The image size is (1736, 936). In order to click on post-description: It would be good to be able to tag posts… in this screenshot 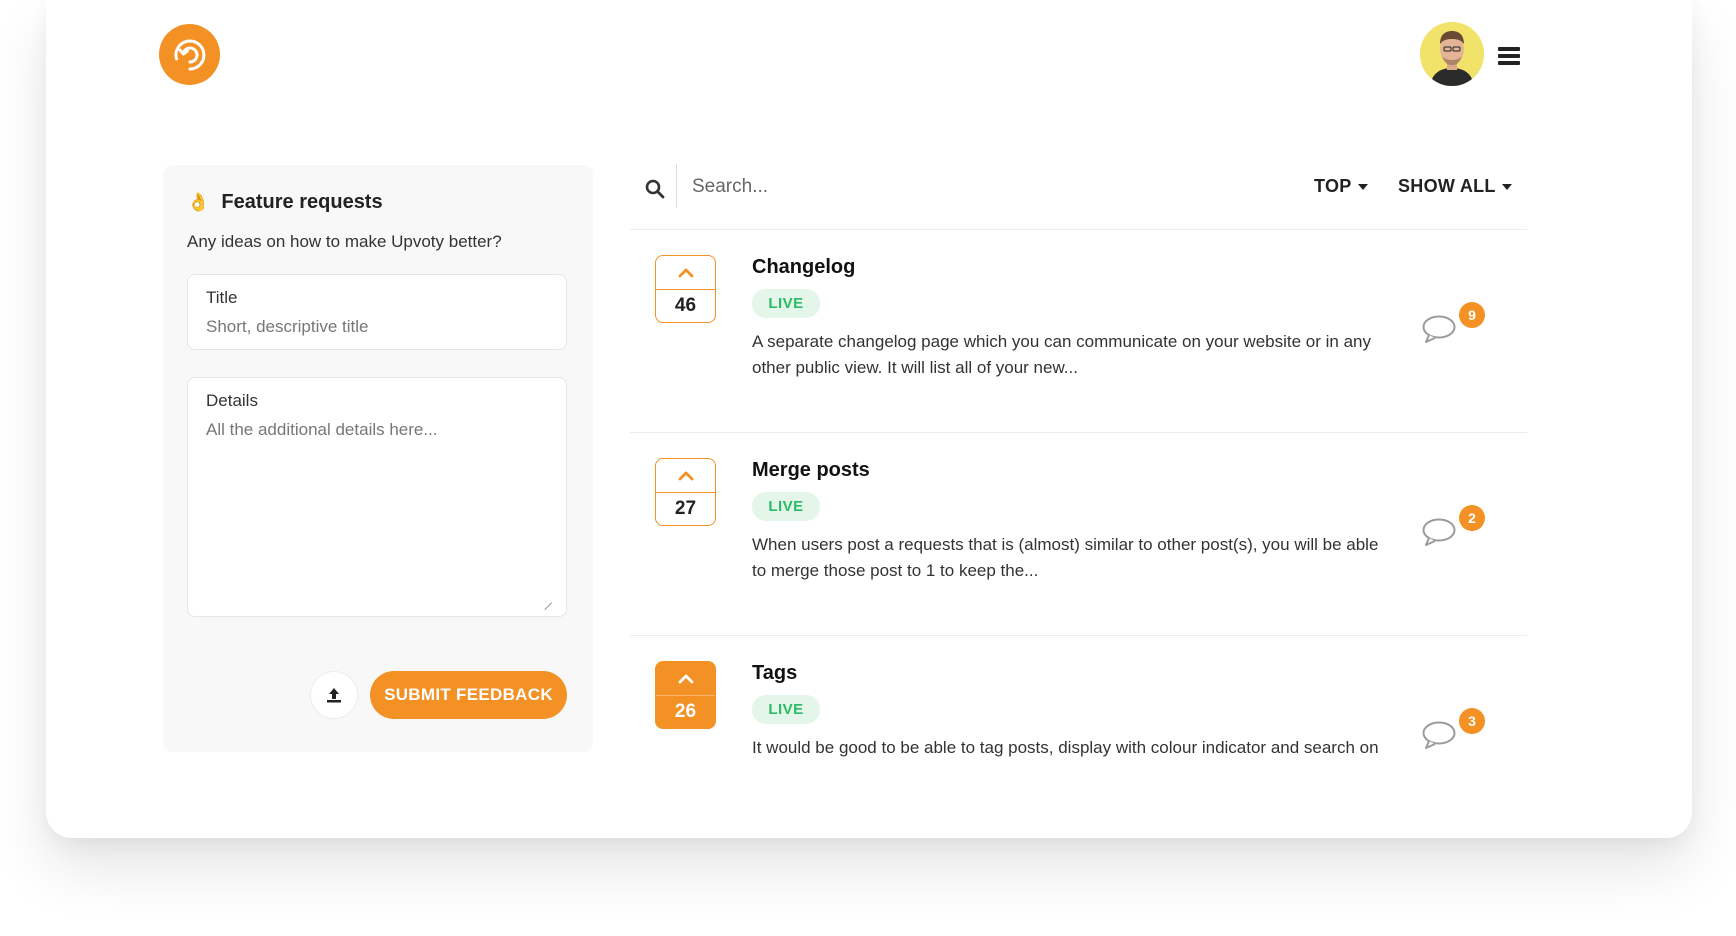, I will do `click(1065, 747)`.